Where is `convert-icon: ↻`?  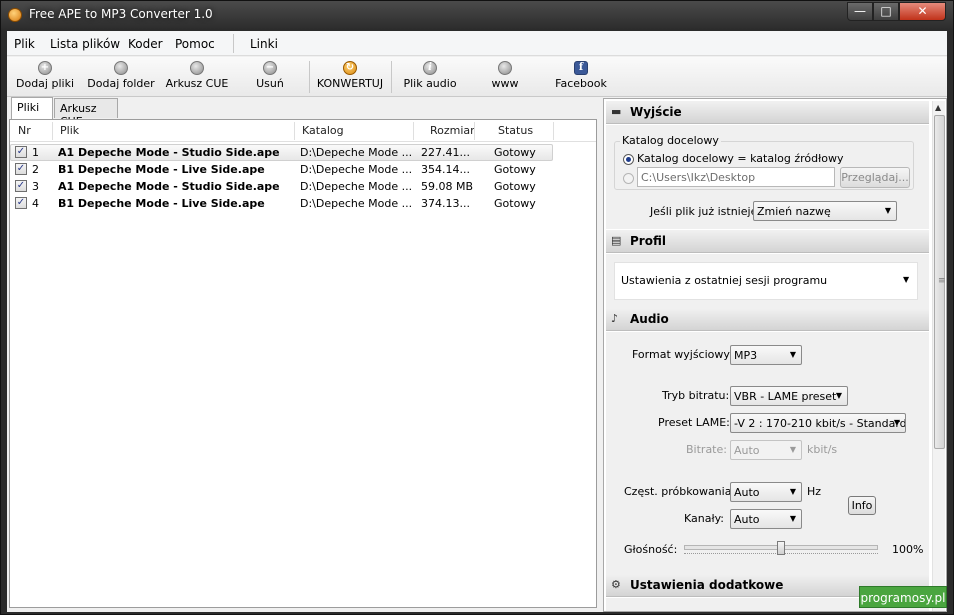 convert-icon: ↻ is located at coordinates (350, 68).